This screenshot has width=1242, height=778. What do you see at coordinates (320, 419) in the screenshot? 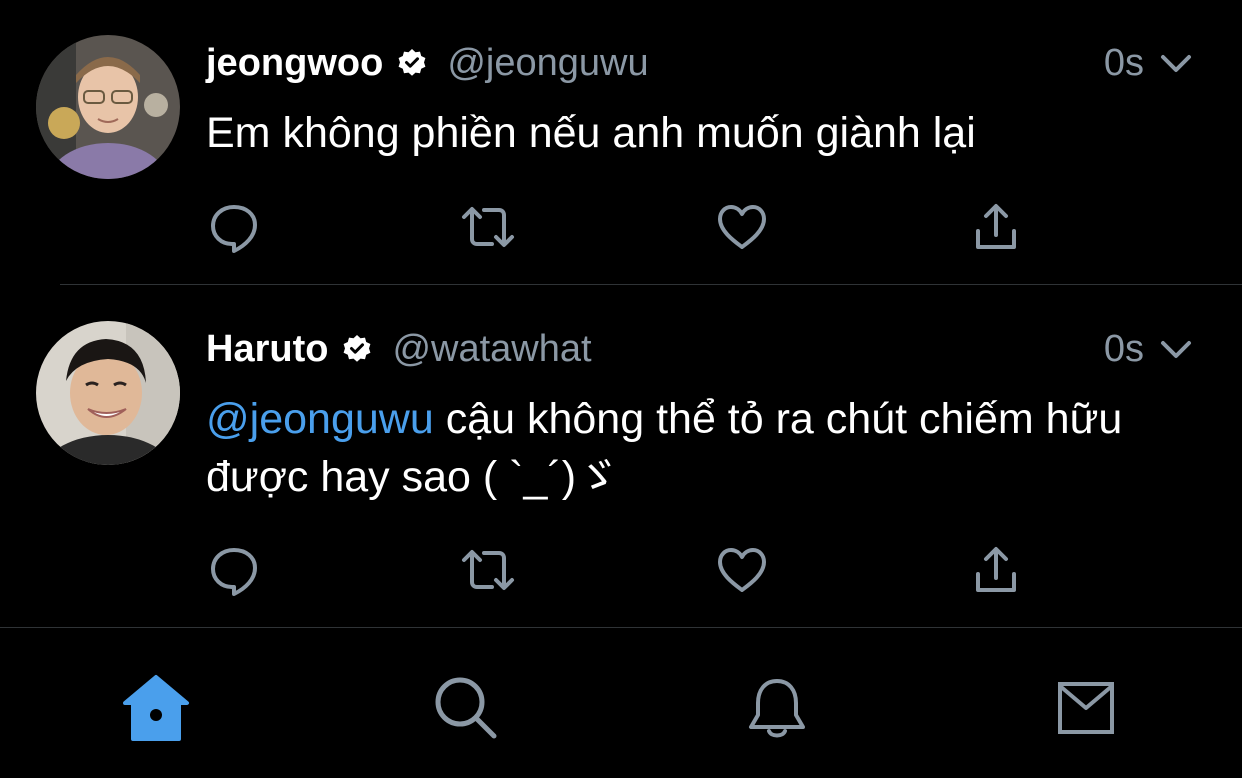
I see `mention-link: @jeonguwu` at bounding box center [320, 419].